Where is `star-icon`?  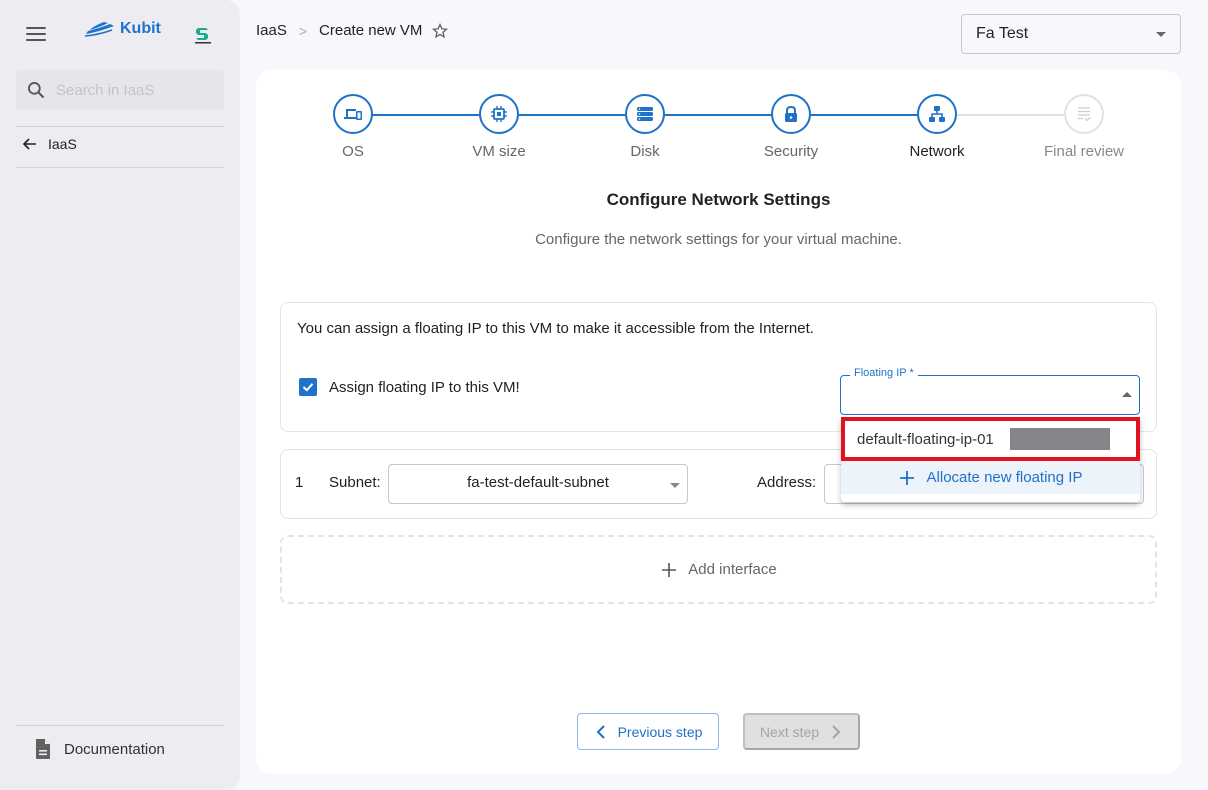
star-icon is located at coordinates (440, 30).